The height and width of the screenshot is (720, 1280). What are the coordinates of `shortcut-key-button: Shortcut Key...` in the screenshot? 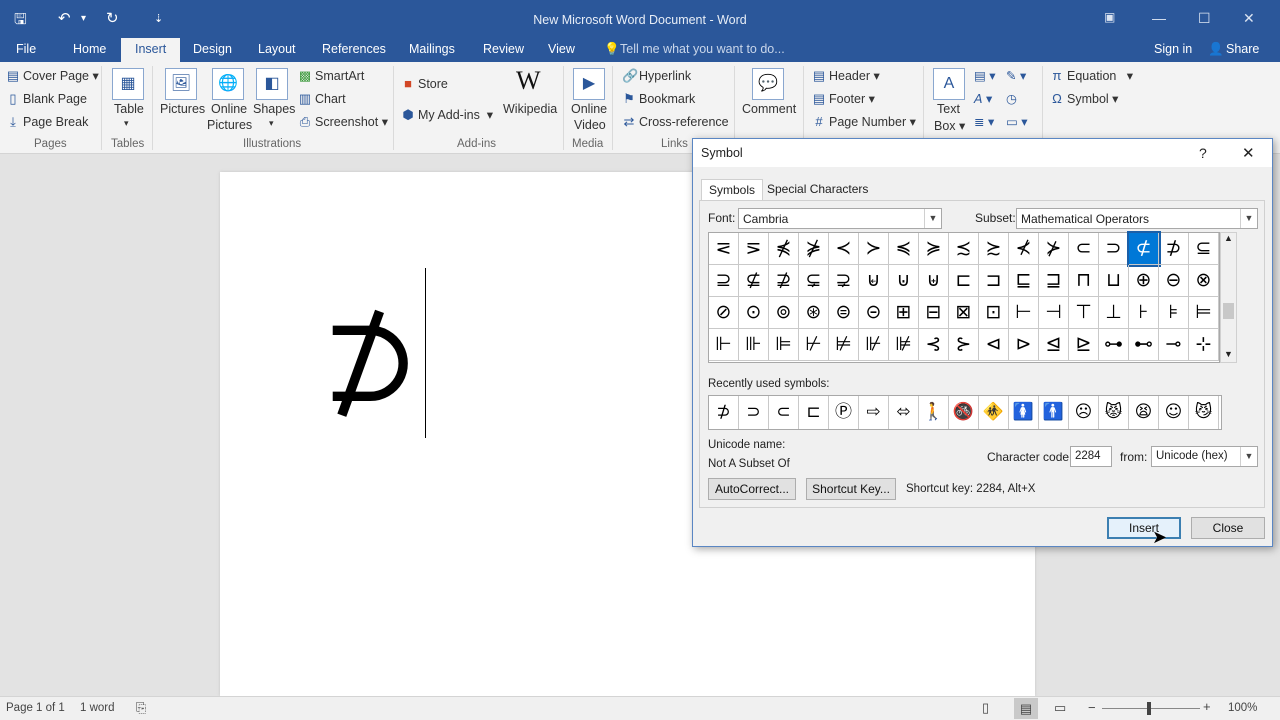 It's located at (851, 489).